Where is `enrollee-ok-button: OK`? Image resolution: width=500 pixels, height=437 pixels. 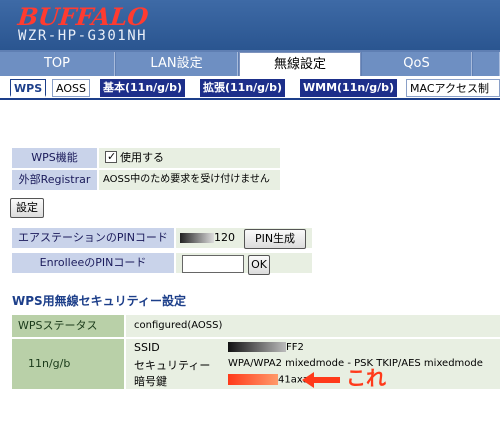 enrollee-ok-button: OK is located at coordinates (259, 265).